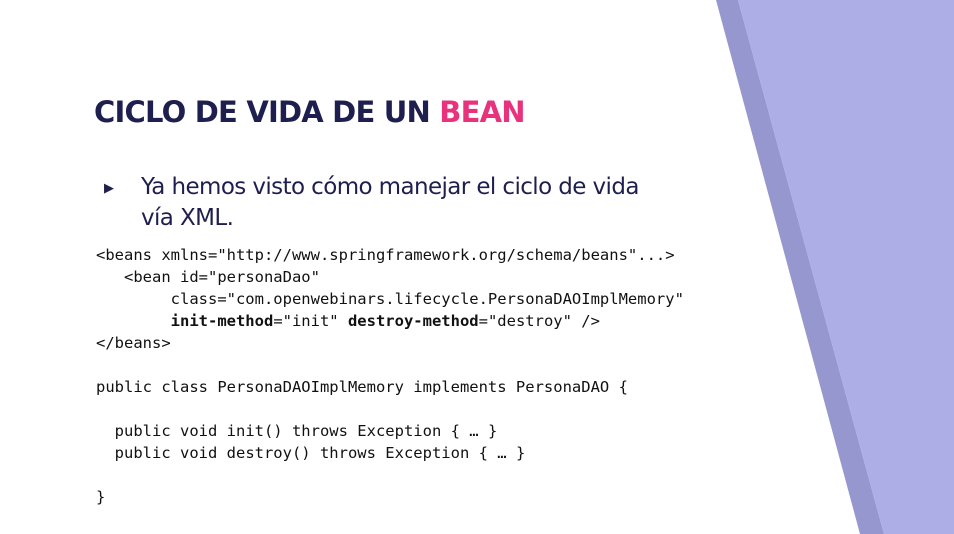  What do you see at coordinates (413, 321) in the screenshot?
I see `code-destroy-method-attr: destroy-method` at bounding box center [413, 321].